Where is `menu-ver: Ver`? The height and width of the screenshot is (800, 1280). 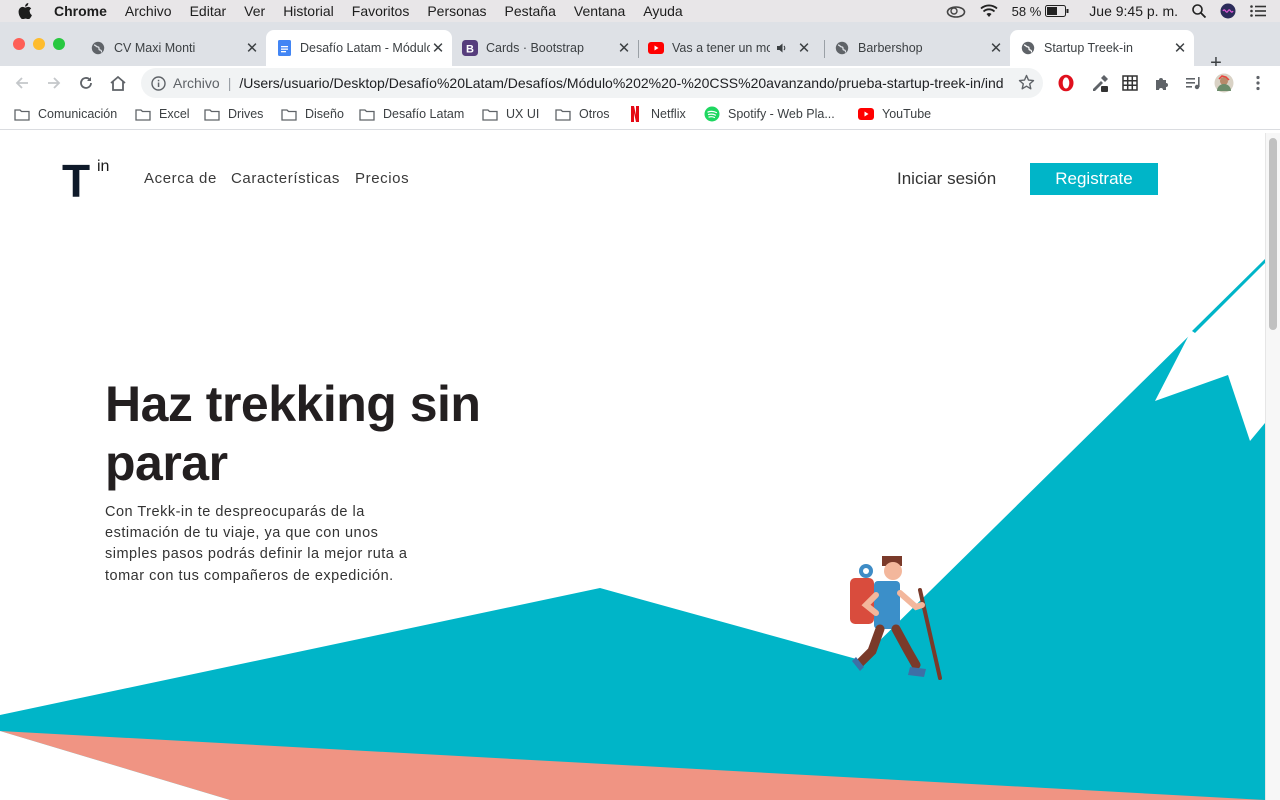
menu-ver: Ver is located at coordinates (254, 11).